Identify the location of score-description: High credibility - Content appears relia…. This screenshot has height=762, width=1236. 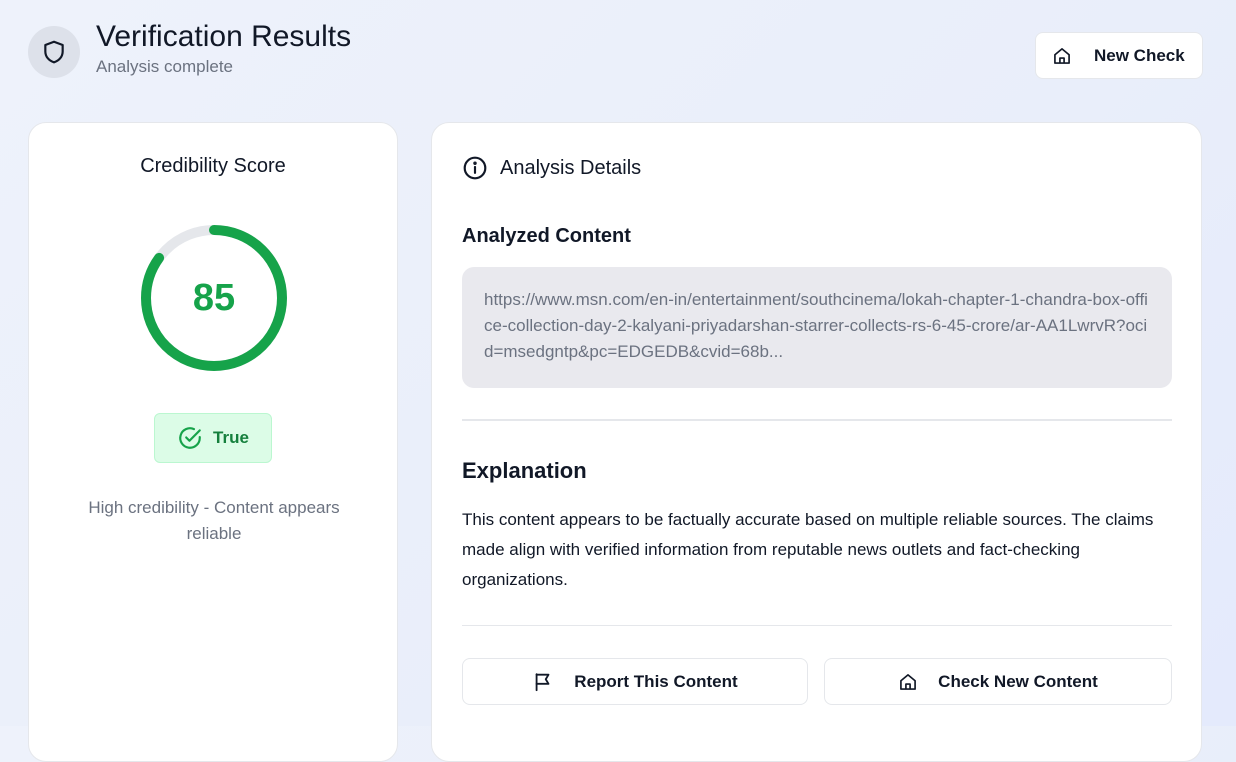
(214, 520).